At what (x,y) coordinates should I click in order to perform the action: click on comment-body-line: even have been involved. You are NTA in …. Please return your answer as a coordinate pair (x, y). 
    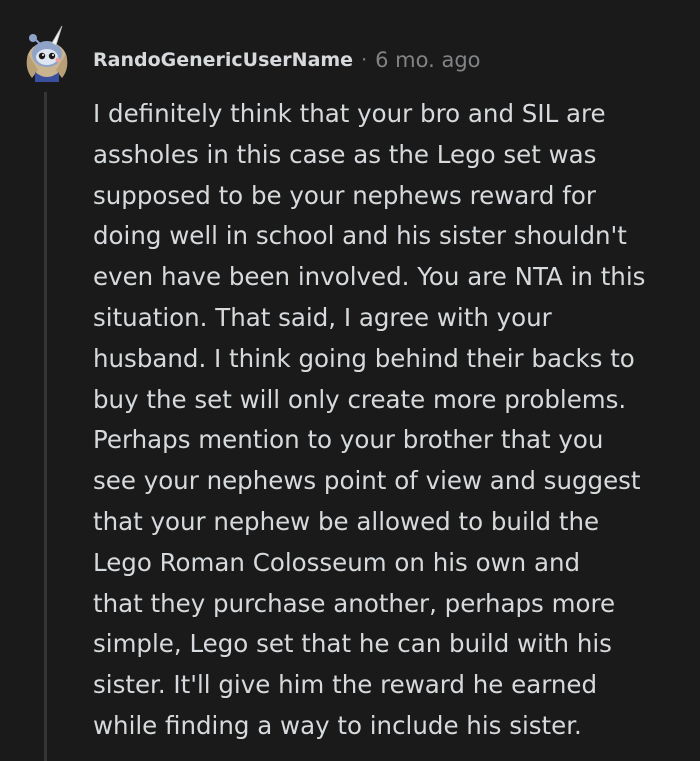
    Looking at the image, I should click on (369, 277).